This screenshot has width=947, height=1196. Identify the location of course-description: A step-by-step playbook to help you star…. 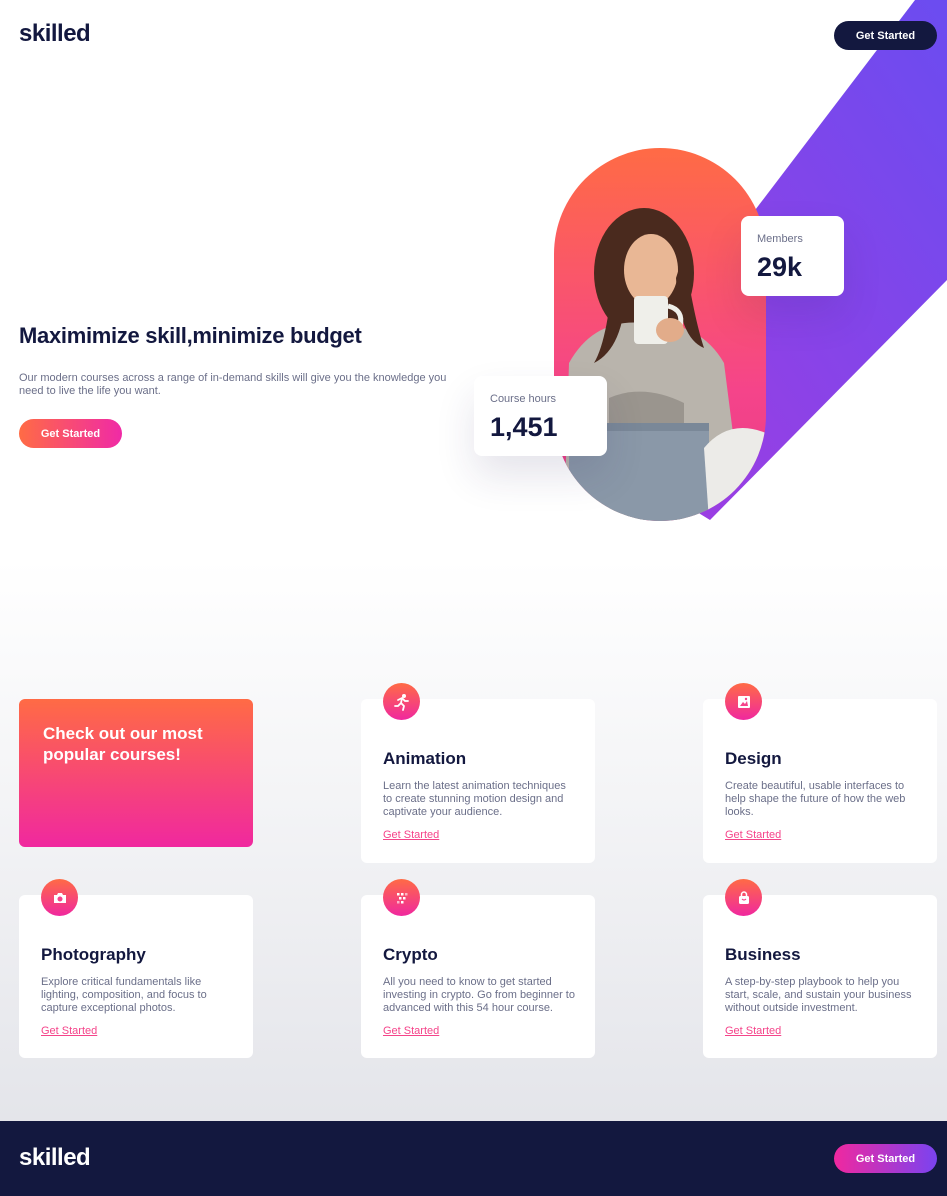
(818, 995).